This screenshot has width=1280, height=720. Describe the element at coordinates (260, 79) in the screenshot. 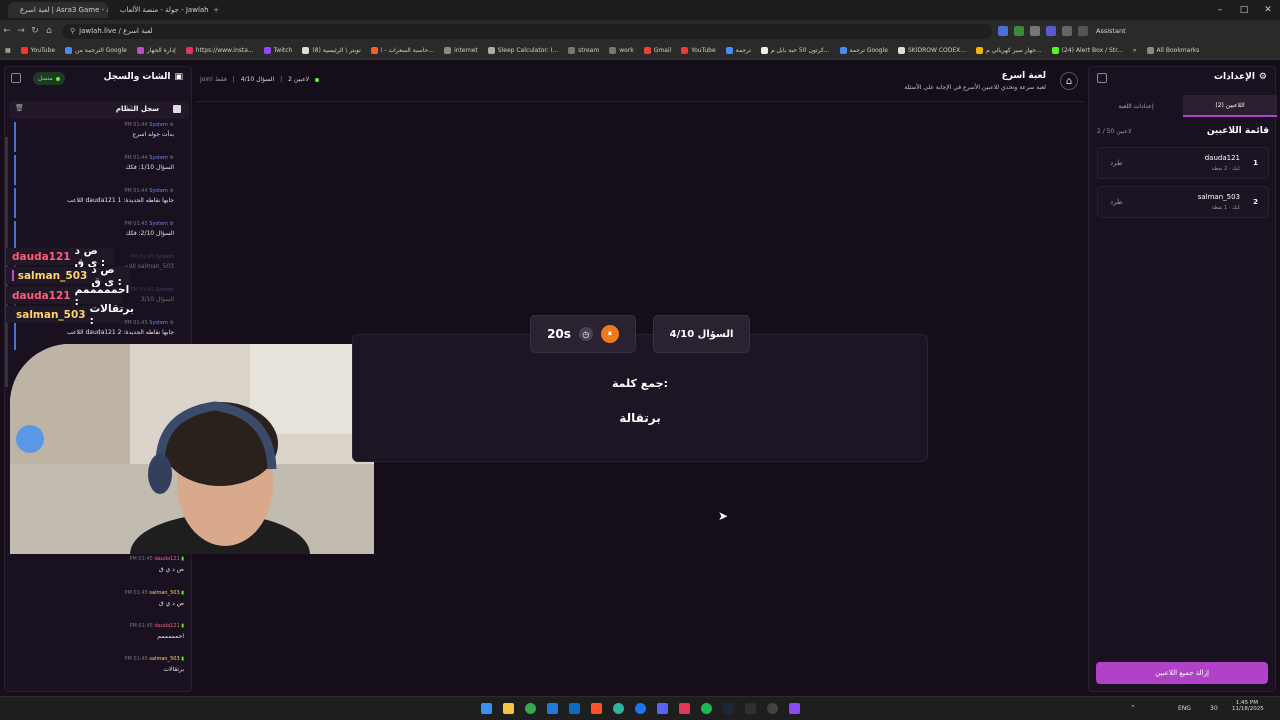

I see `game-stats: join! فقط | السؤال 4/10 | 2 لاعبين` at that location.